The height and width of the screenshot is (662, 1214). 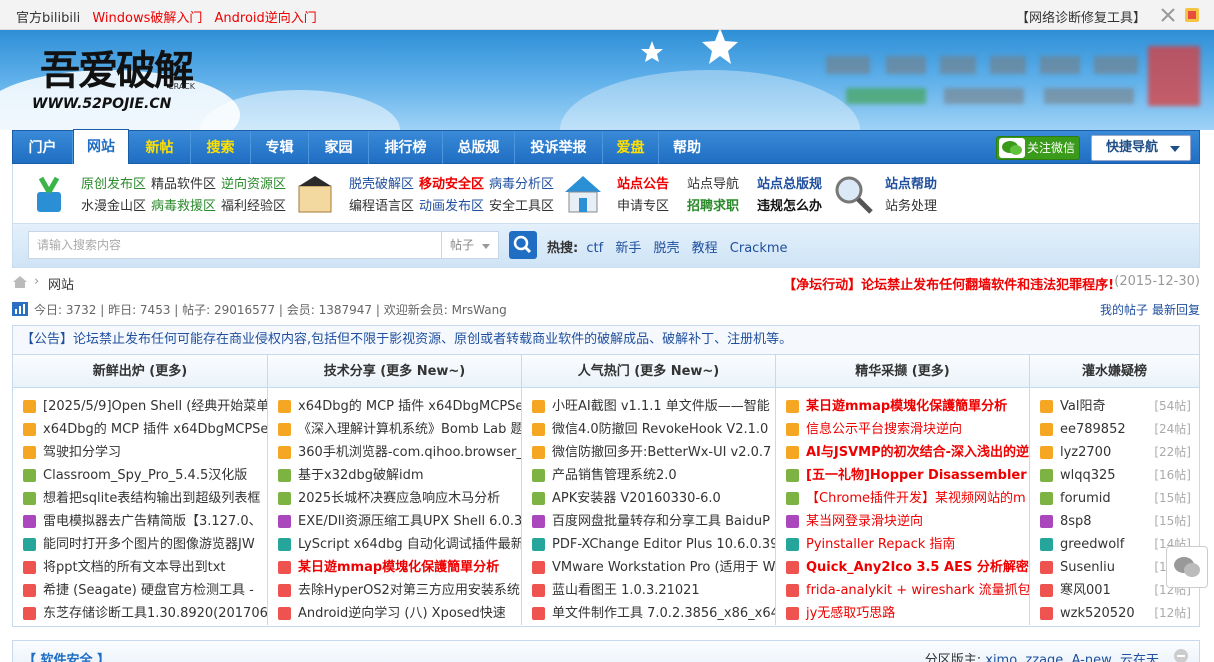 I want to click on thread-title: [2025/5/9]Open Shell (经典开始菜单), so click(x=155, y=406).